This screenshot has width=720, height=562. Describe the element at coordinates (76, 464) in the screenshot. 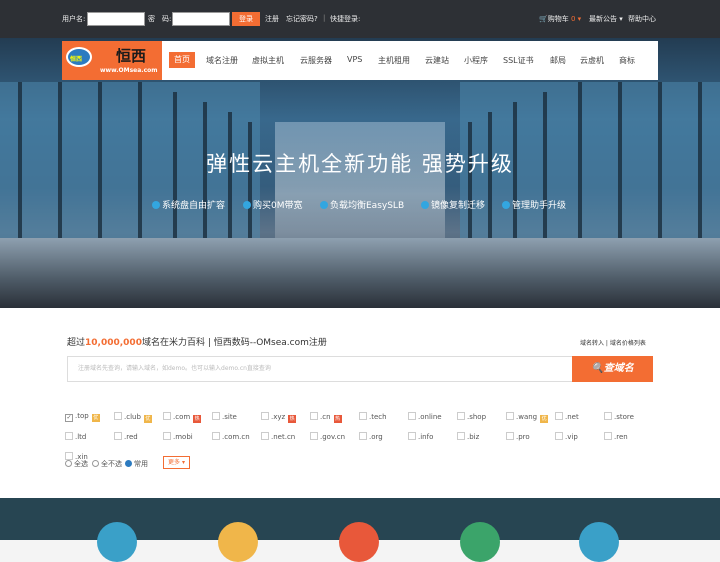

I see `radio-select-all: 全选` at that location.